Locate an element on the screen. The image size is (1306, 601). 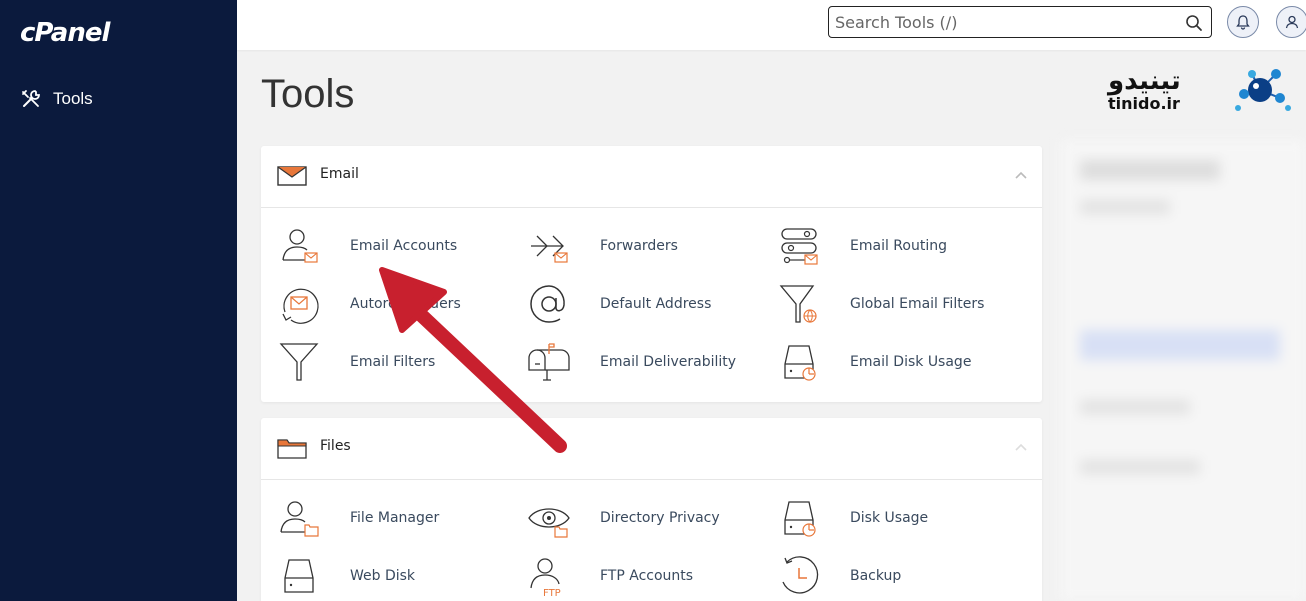
forwarders-icon is located at coordinates (549, 249).